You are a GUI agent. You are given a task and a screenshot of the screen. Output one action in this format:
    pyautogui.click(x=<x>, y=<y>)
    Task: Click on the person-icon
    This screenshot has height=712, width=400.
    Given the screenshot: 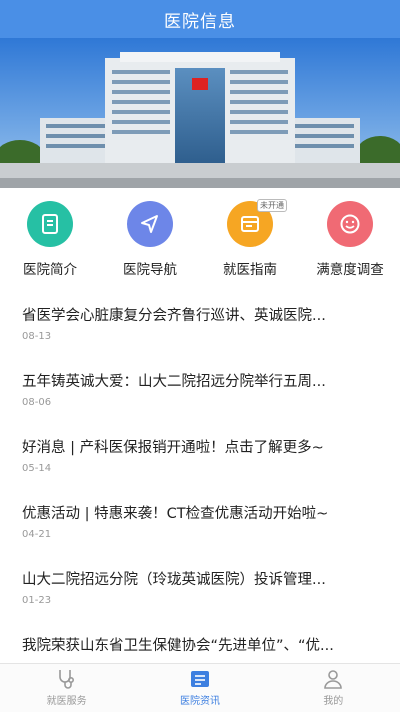 What is the action you would take?
    pyautogui.click(x=333, y=679)
    